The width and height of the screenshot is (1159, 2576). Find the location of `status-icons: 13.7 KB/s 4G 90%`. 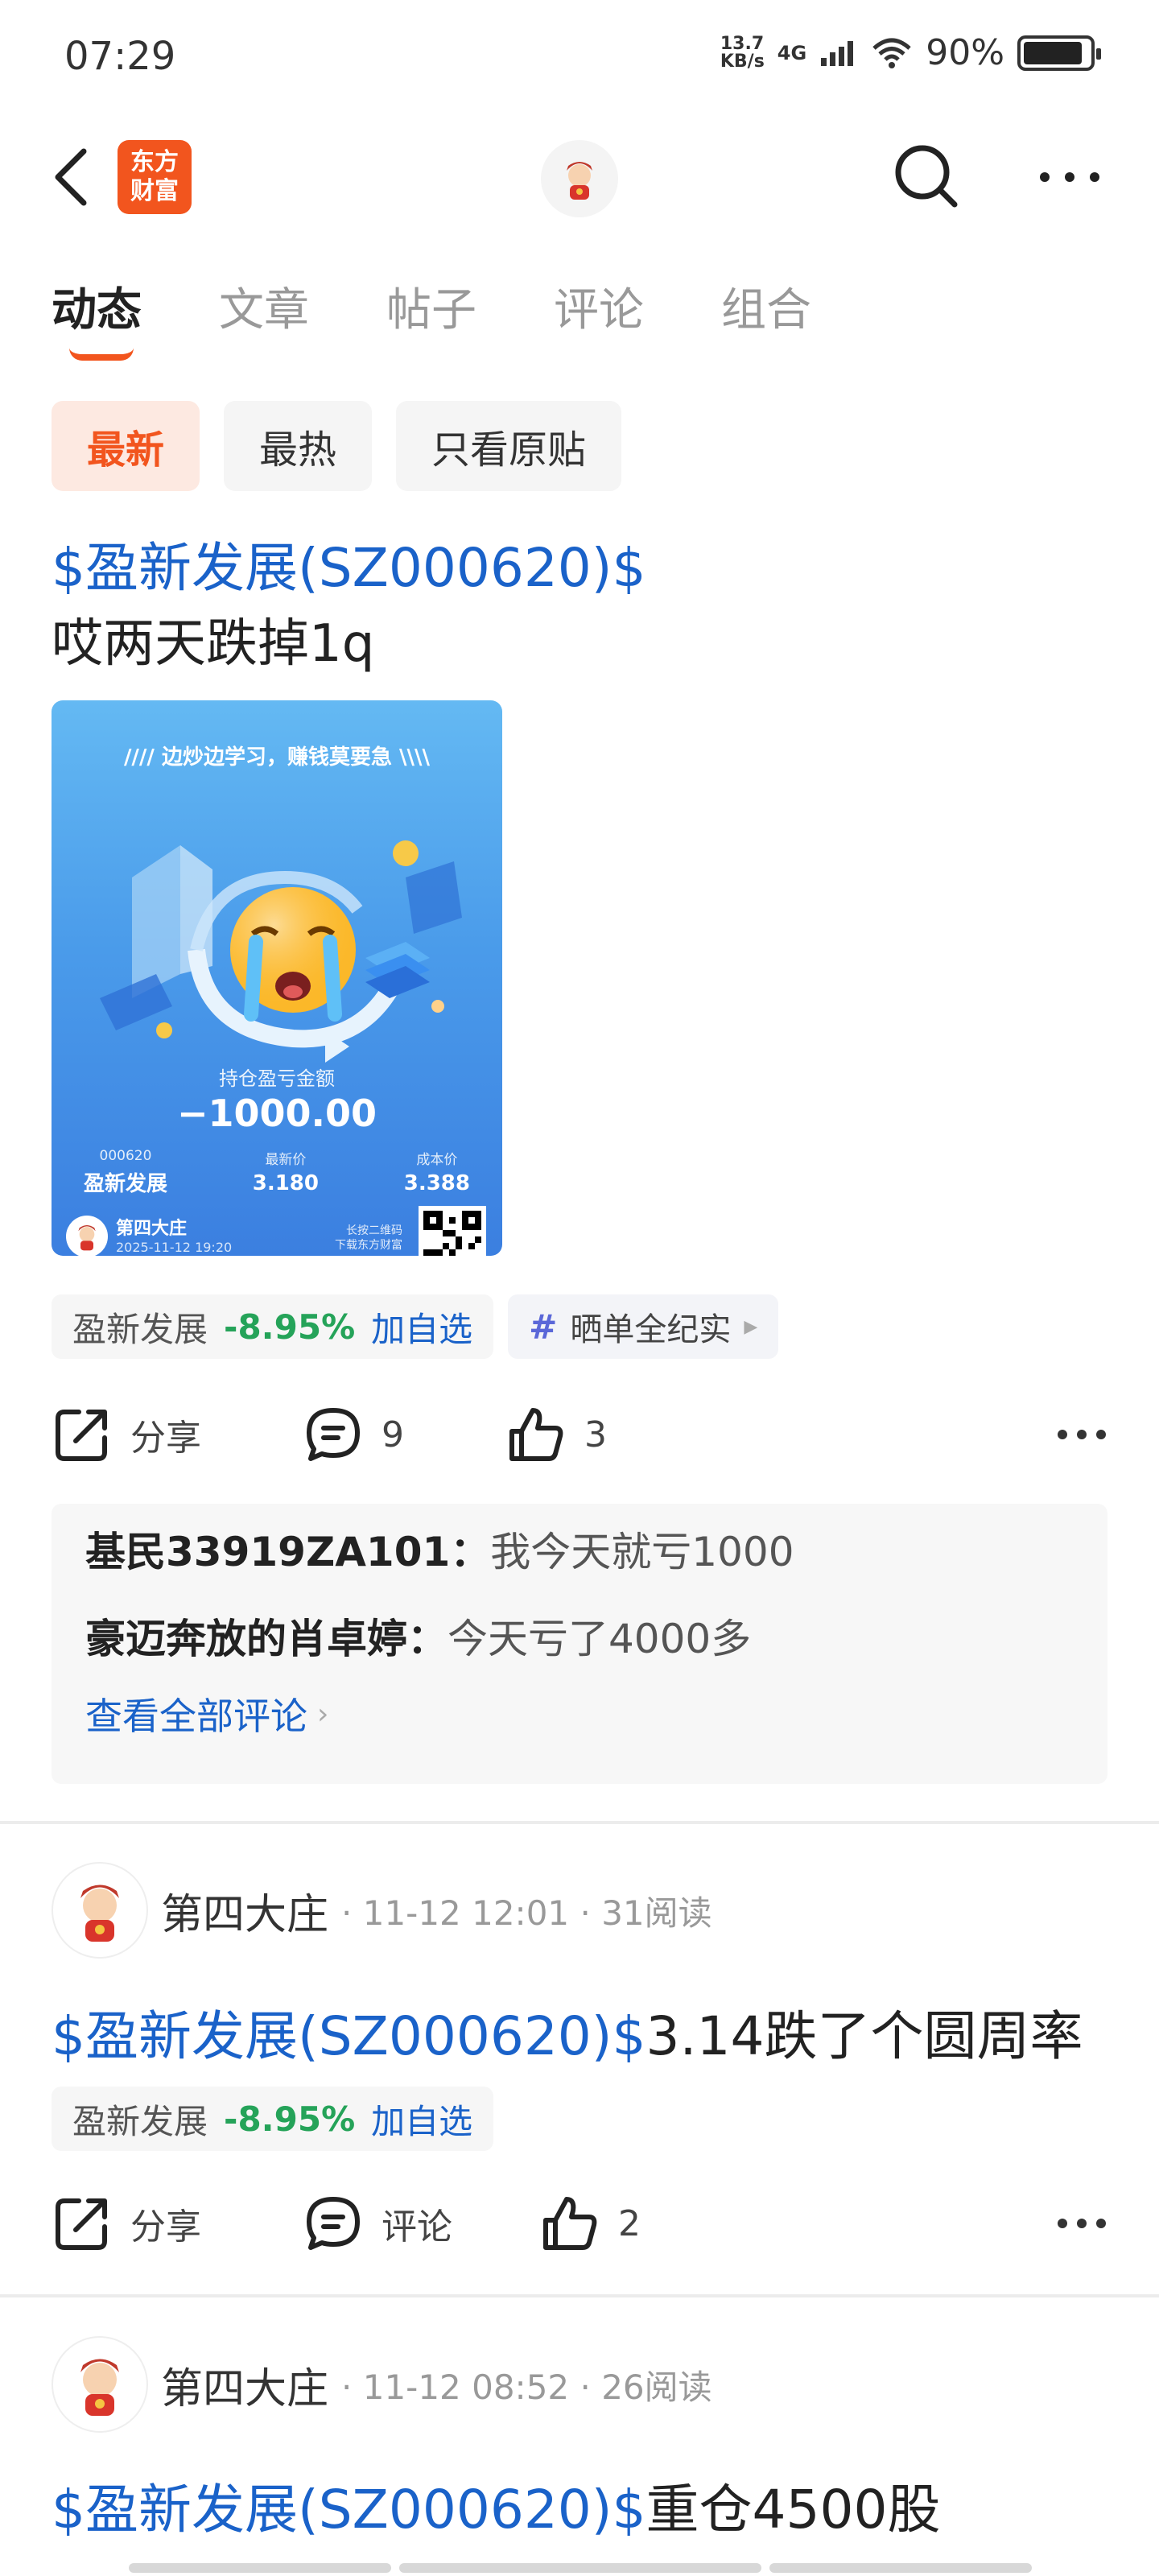

status-icons: 13.7 KB/s 4G 90% is located at coordinates (910, 53).